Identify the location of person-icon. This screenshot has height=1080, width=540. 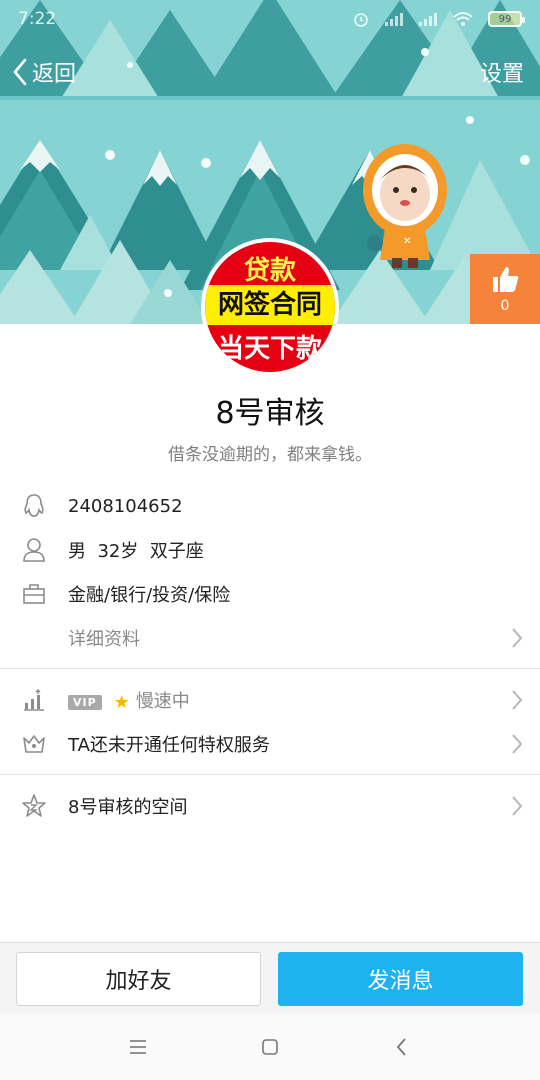
(34, 550).